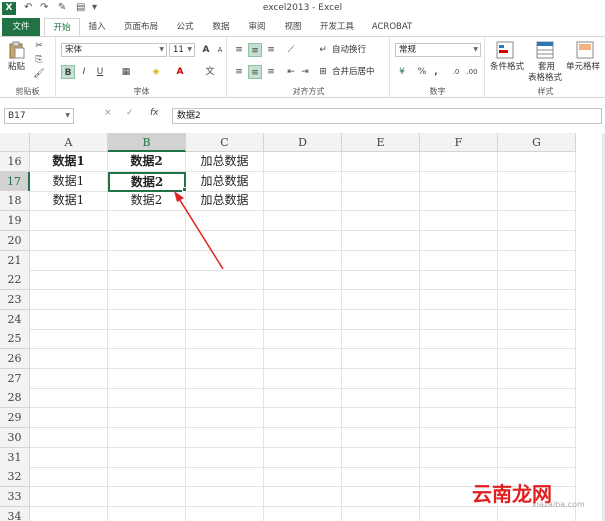 This screenshot has width=605, height=521. I want to click on accounting-format-icon: ¥, so click(402, 72).